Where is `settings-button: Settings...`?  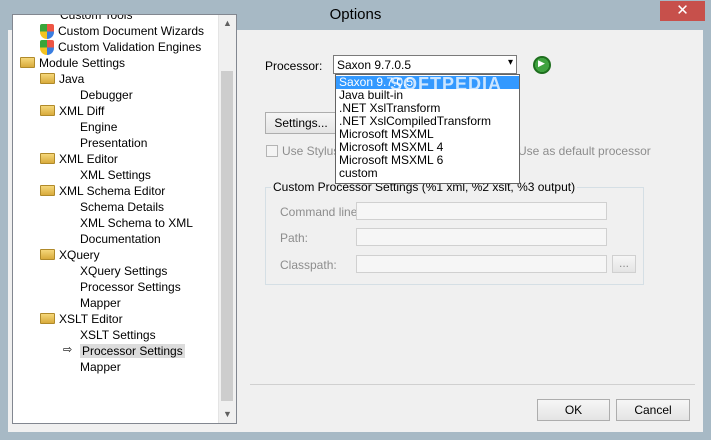
settings-button: Settings... is located at coordinates (301, 123).